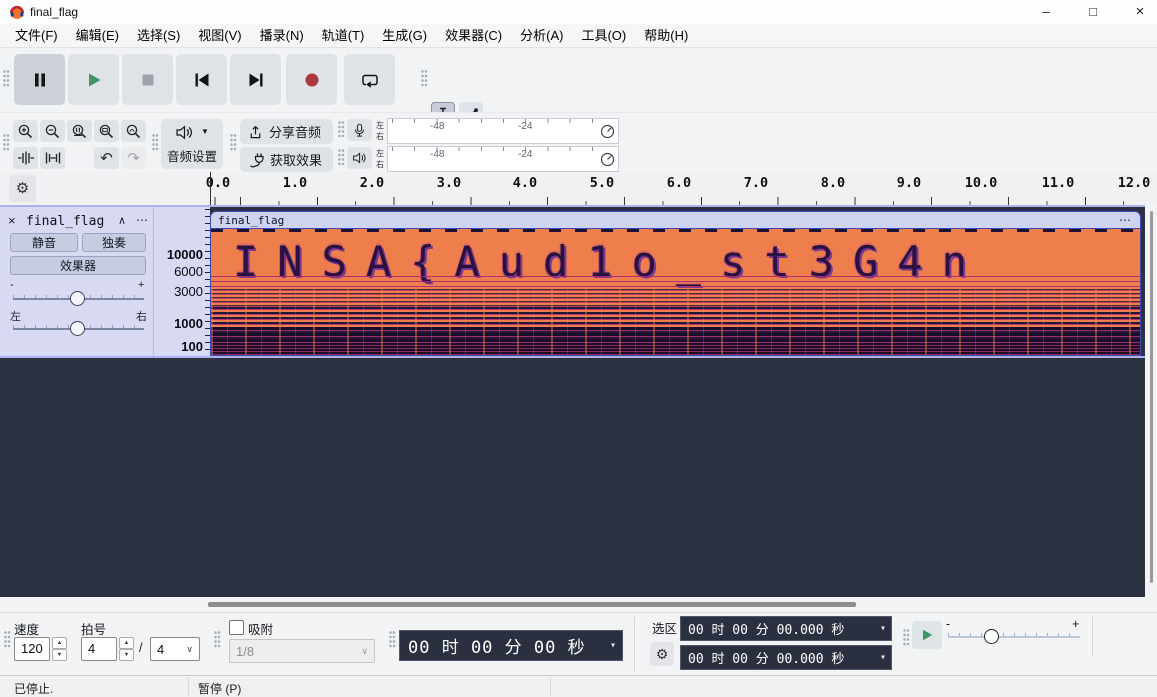  What do you see at coordinates (97, 35) in the screenshot?
I see `menu-edit: 编辑(E)` at bounding box center [97, 35].